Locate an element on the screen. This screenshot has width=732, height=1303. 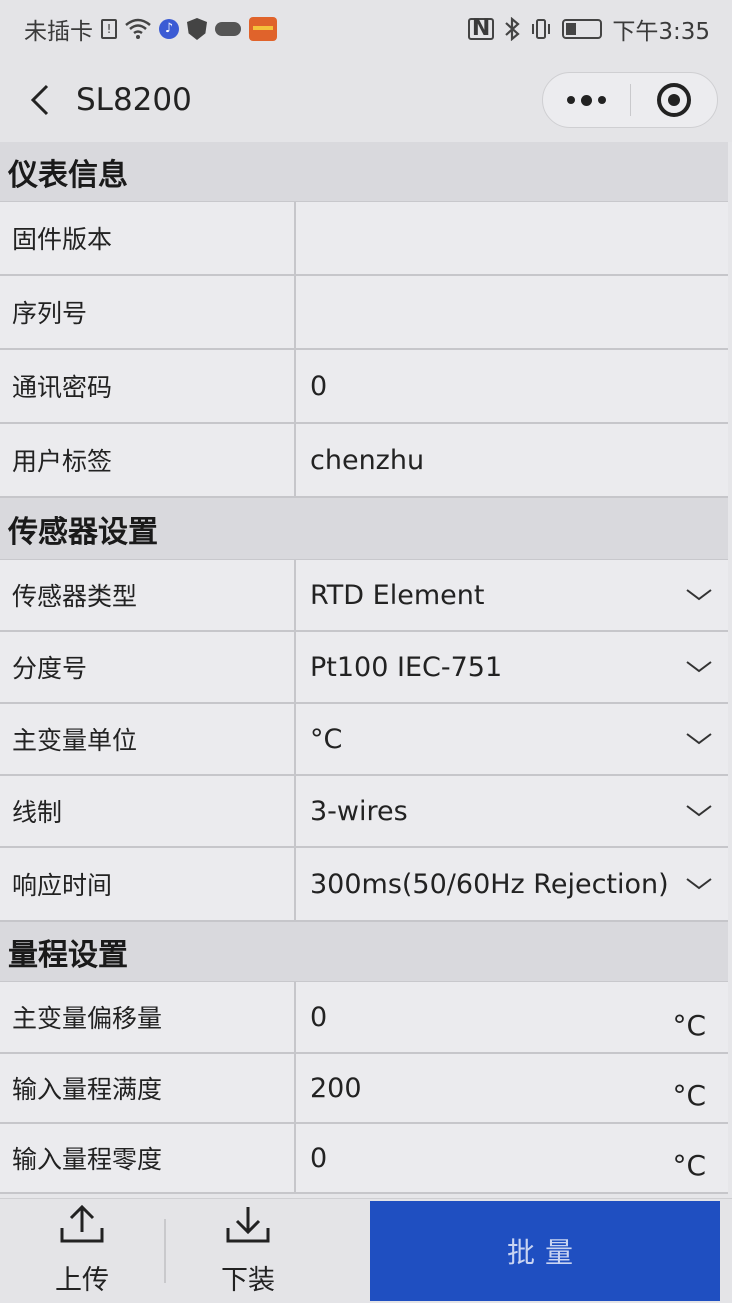
row-firmware: 固件版本 is located at coordinates (364, 239).